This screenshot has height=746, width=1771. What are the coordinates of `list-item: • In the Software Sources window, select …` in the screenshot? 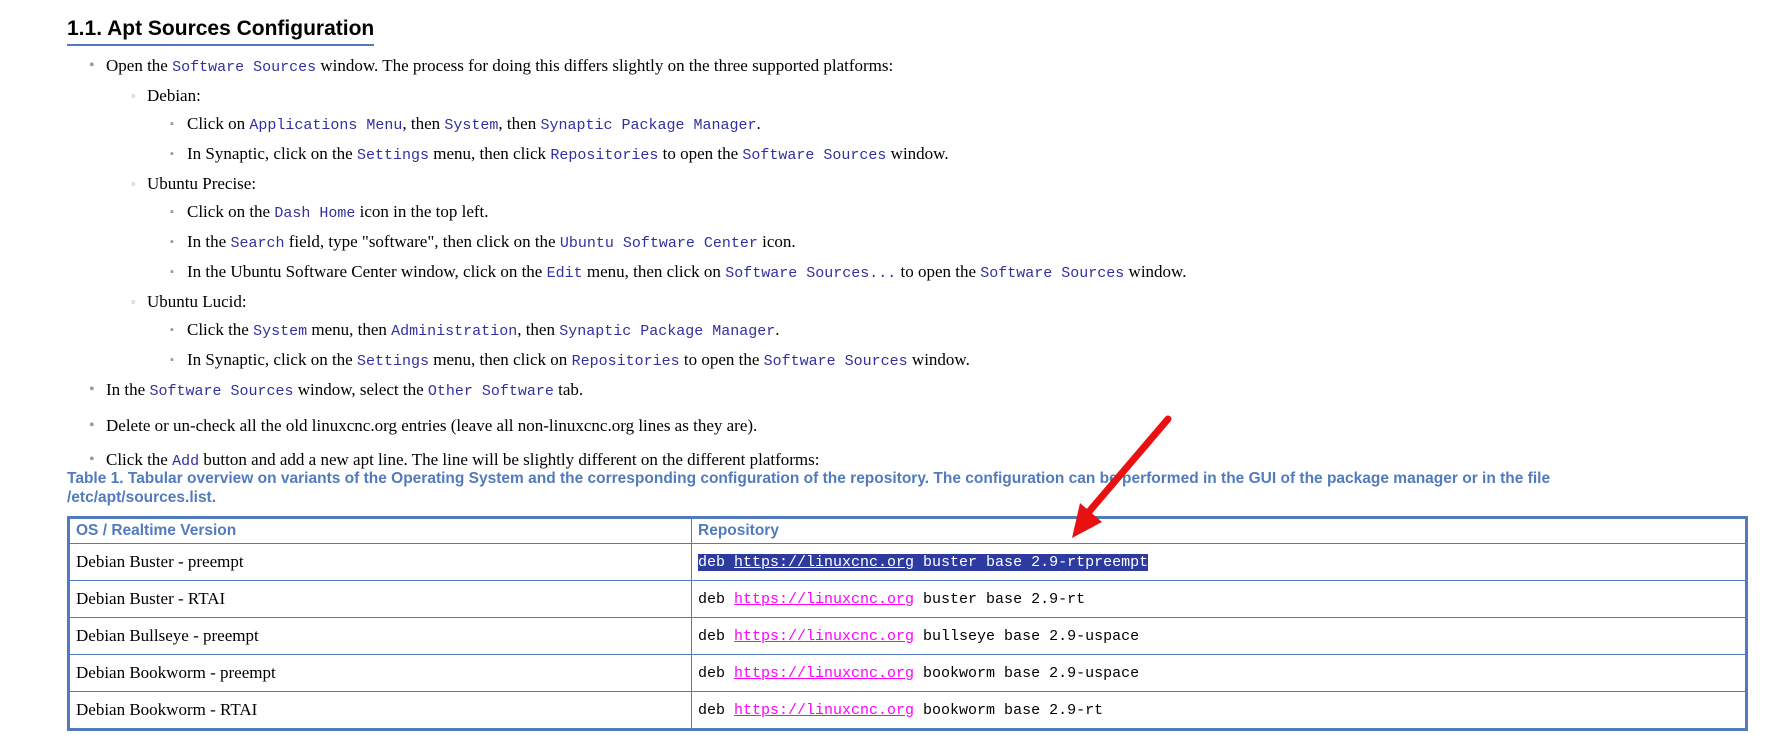 It's located at (885, 391).